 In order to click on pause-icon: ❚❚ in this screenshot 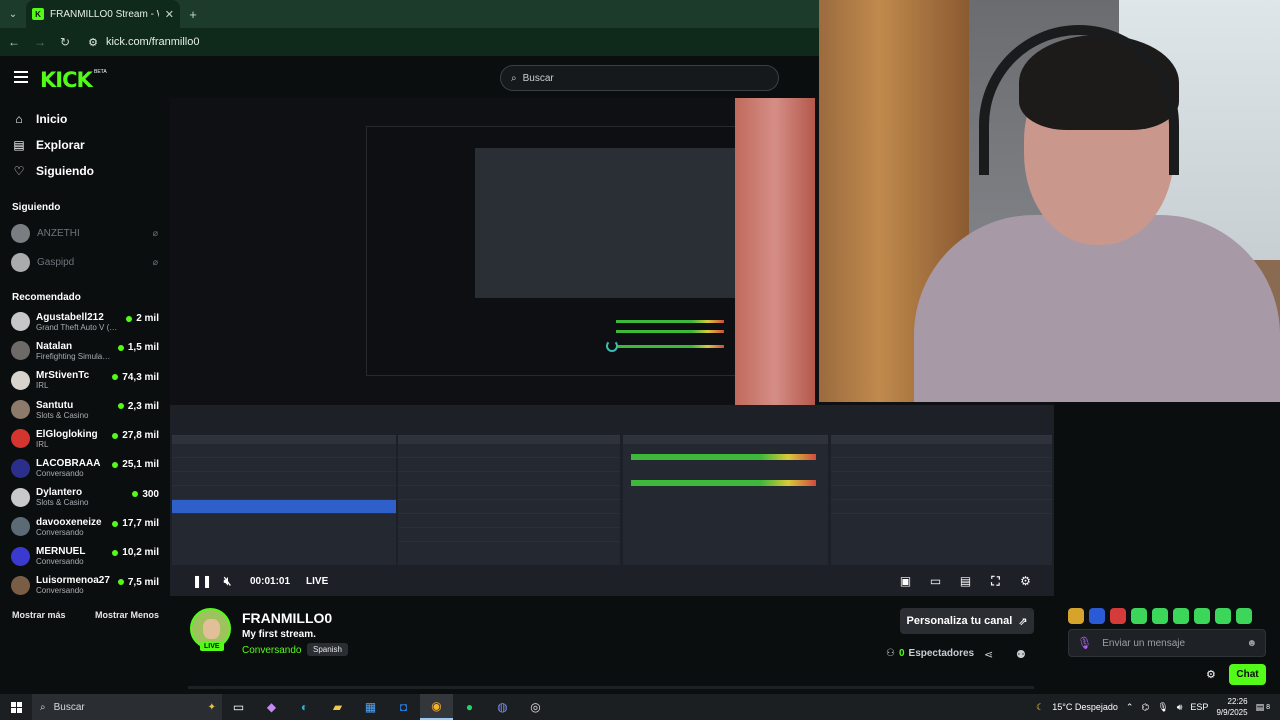, I will do `click(202, 581)`.